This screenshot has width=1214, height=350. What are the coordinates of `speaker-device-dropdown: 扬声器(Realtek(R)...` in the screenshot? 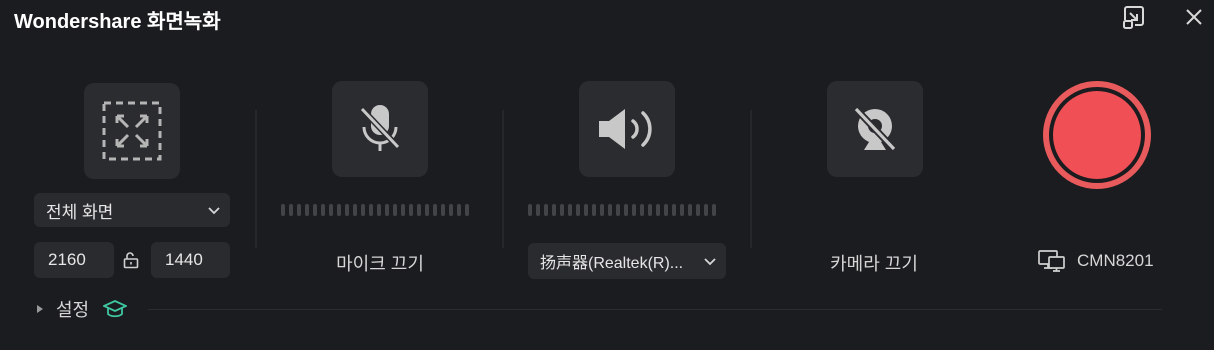 It's located at (627, 261).